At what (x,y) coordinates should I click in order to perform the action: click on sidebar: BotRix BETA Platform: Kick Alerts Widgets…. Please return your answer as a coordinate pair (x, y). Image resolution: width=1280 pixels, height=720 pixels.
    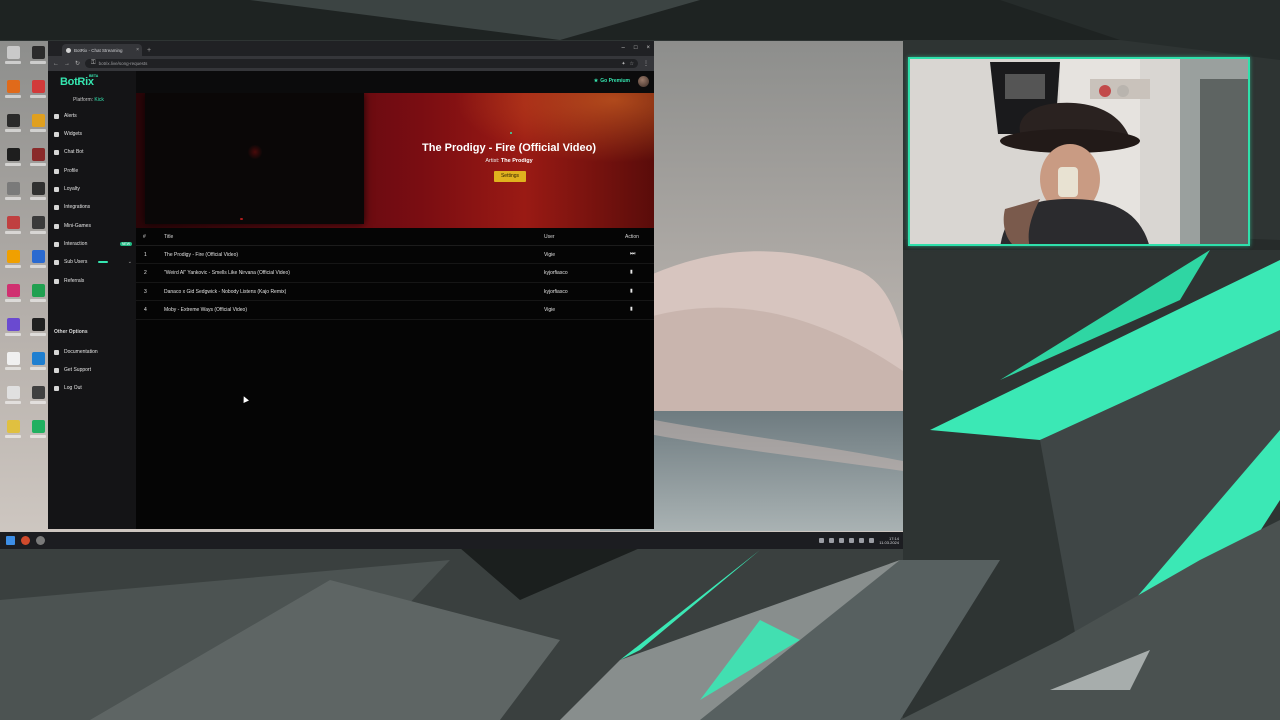
    Looking at the image, I should click on (92, 300).